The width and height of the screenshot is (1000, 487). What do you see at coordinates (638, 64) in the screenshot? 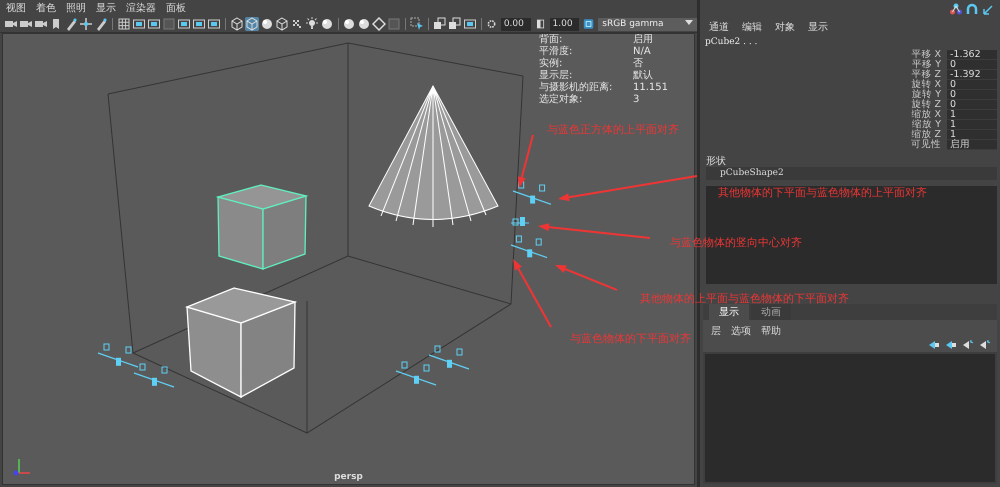
I see `hud-value: 否` at bounding box center [638, 64].